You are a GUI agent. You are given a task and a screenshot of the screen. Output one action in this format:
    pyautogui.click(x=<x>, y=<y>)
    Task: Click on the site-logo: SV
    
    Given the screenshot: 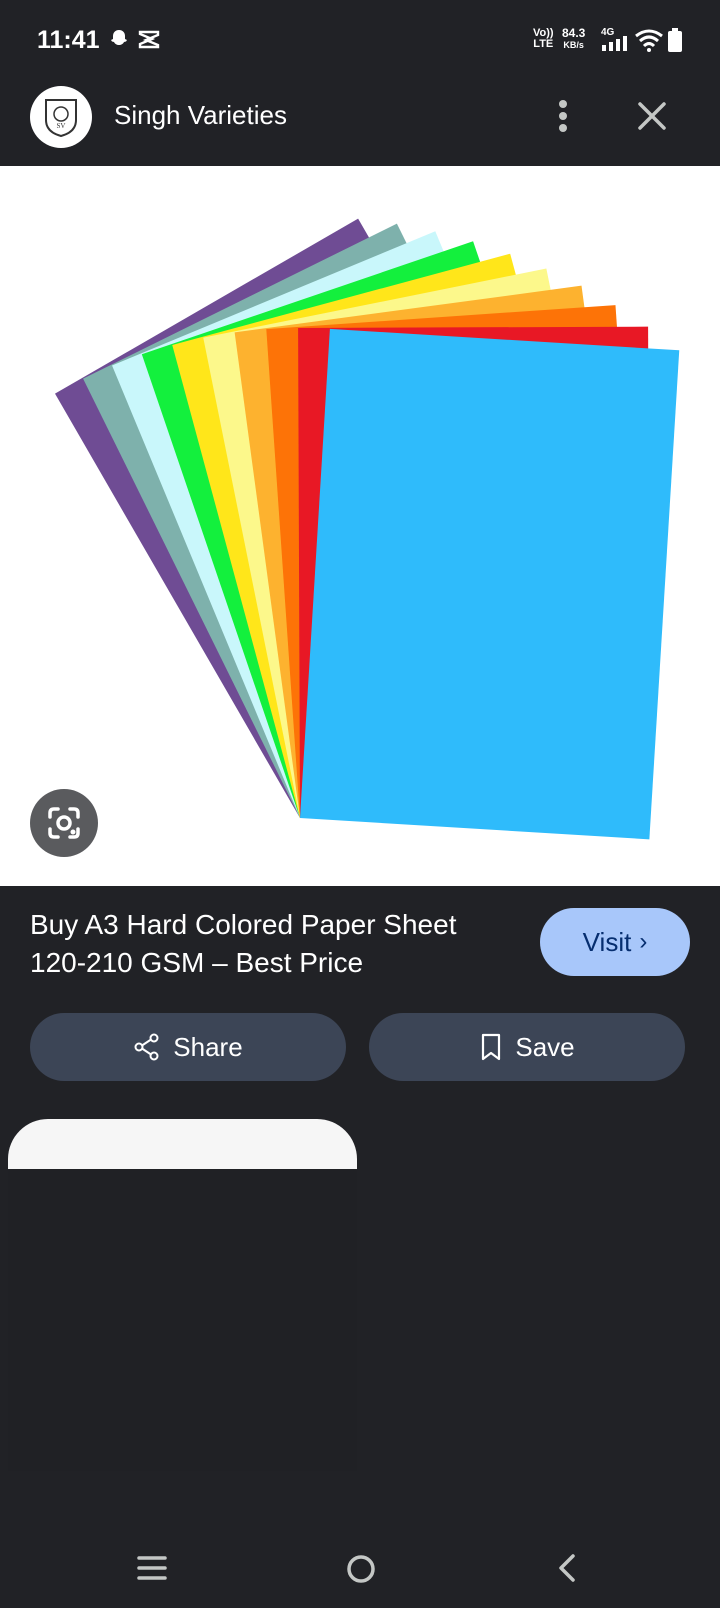 What is the action you would take?
    pyautogui.click(x=61, y=118)
    